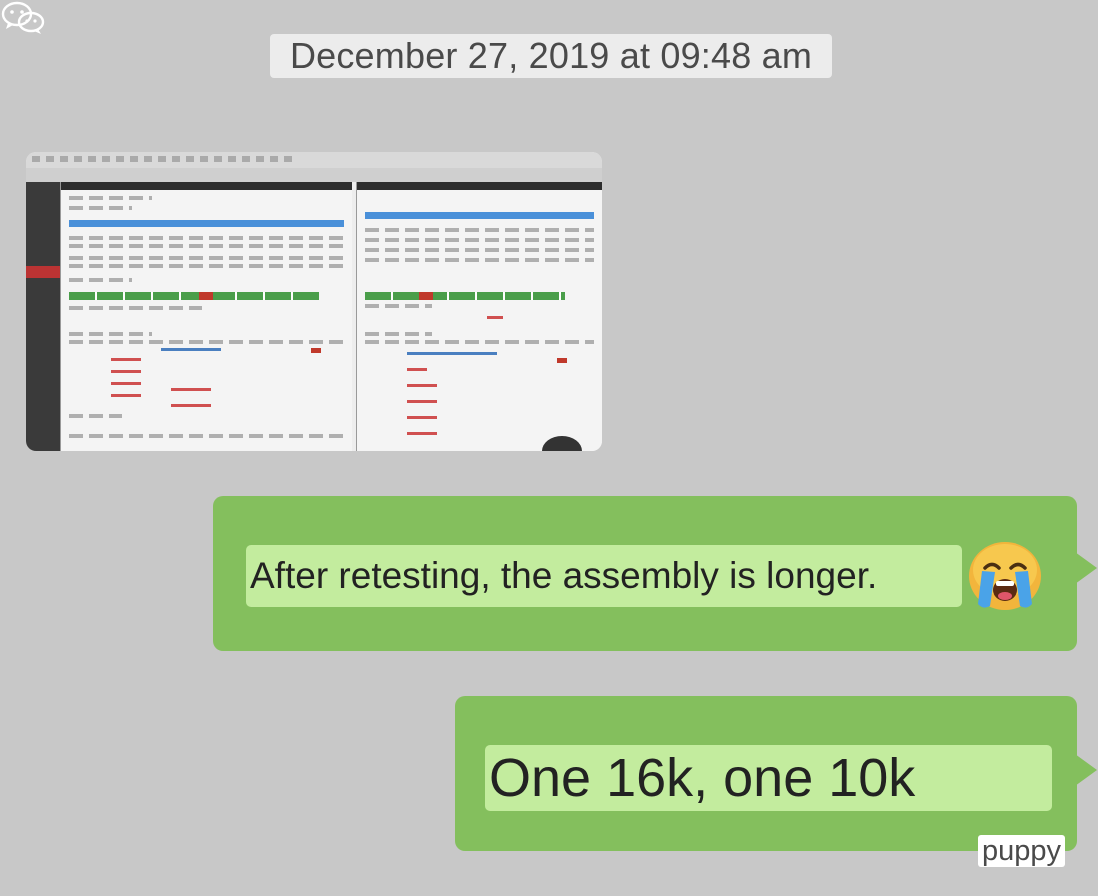 This screenshot has height=896, width=1098. I want to click on message-text: After retesting, the assembly is longer., so click(604, 576).